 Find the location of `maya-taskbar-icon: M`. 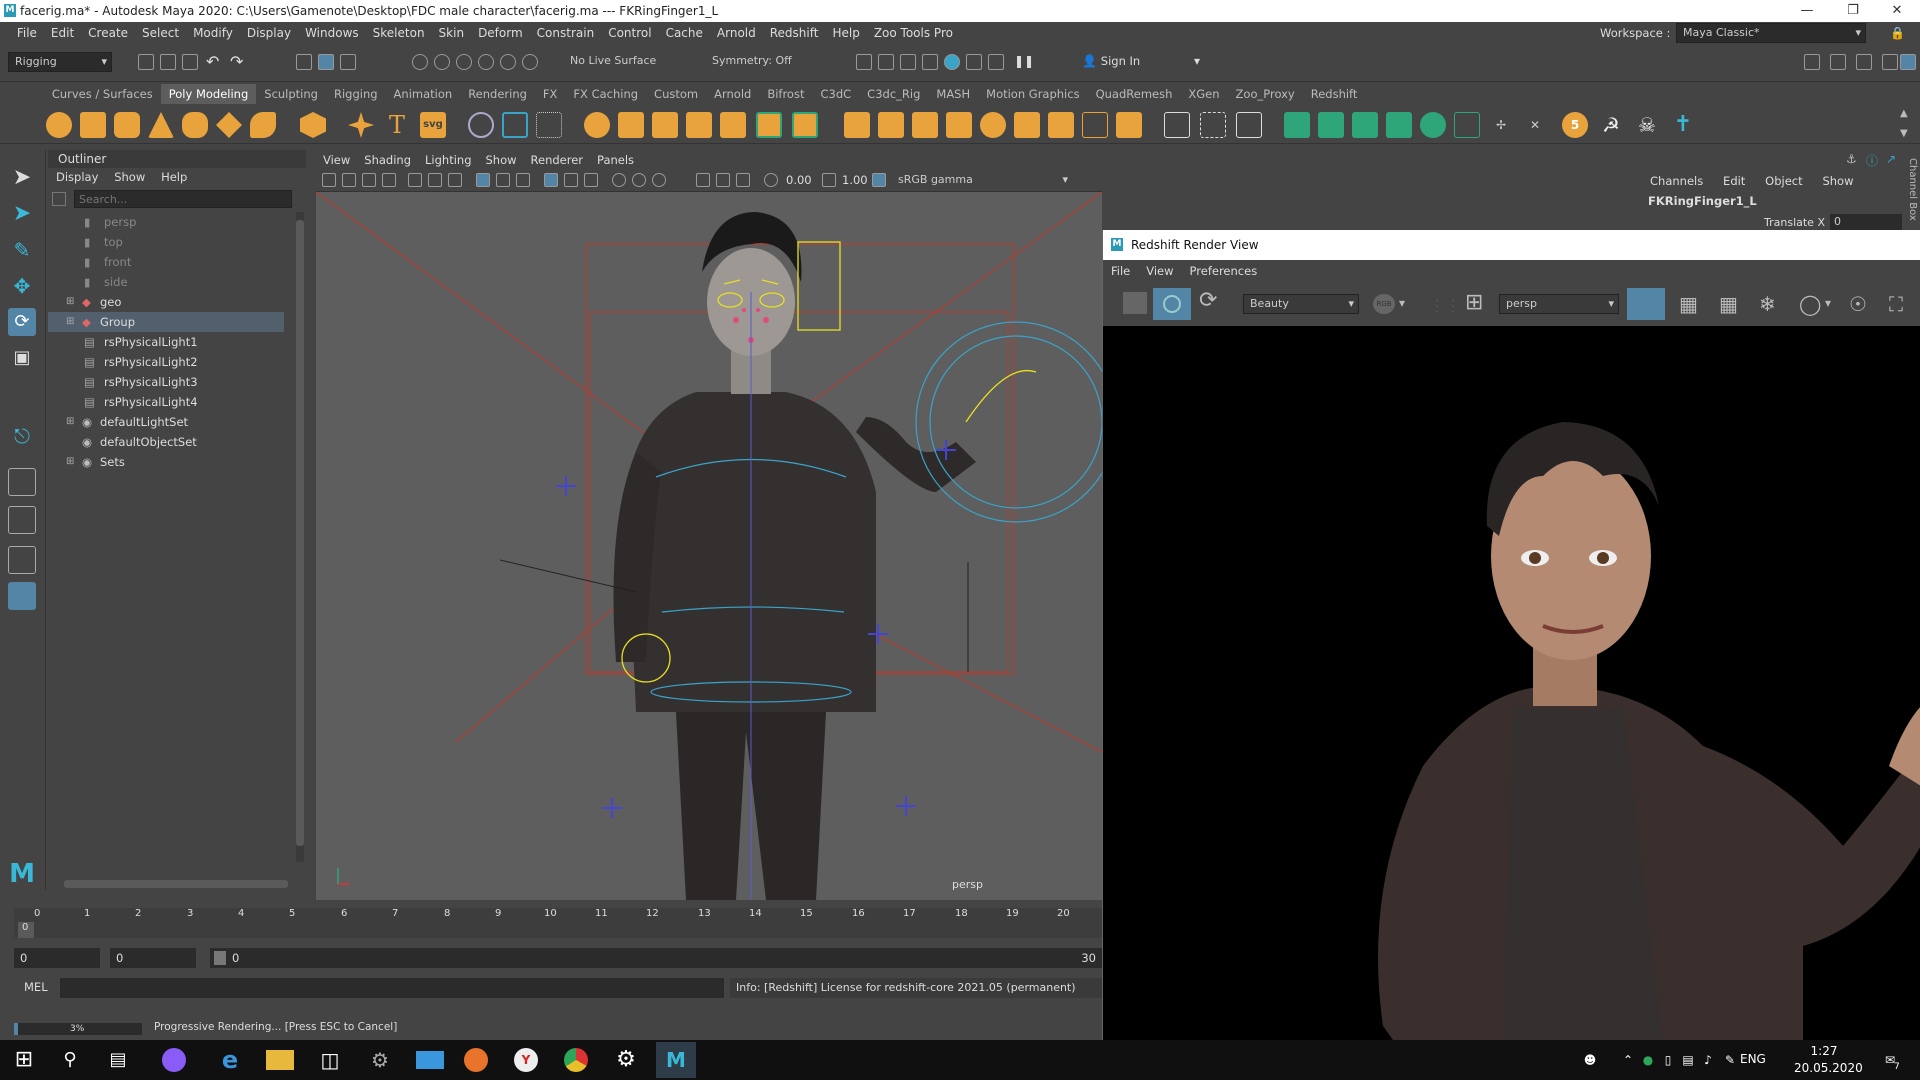

maya-taskbar-icon: M is located at coordinates (676, 1060).